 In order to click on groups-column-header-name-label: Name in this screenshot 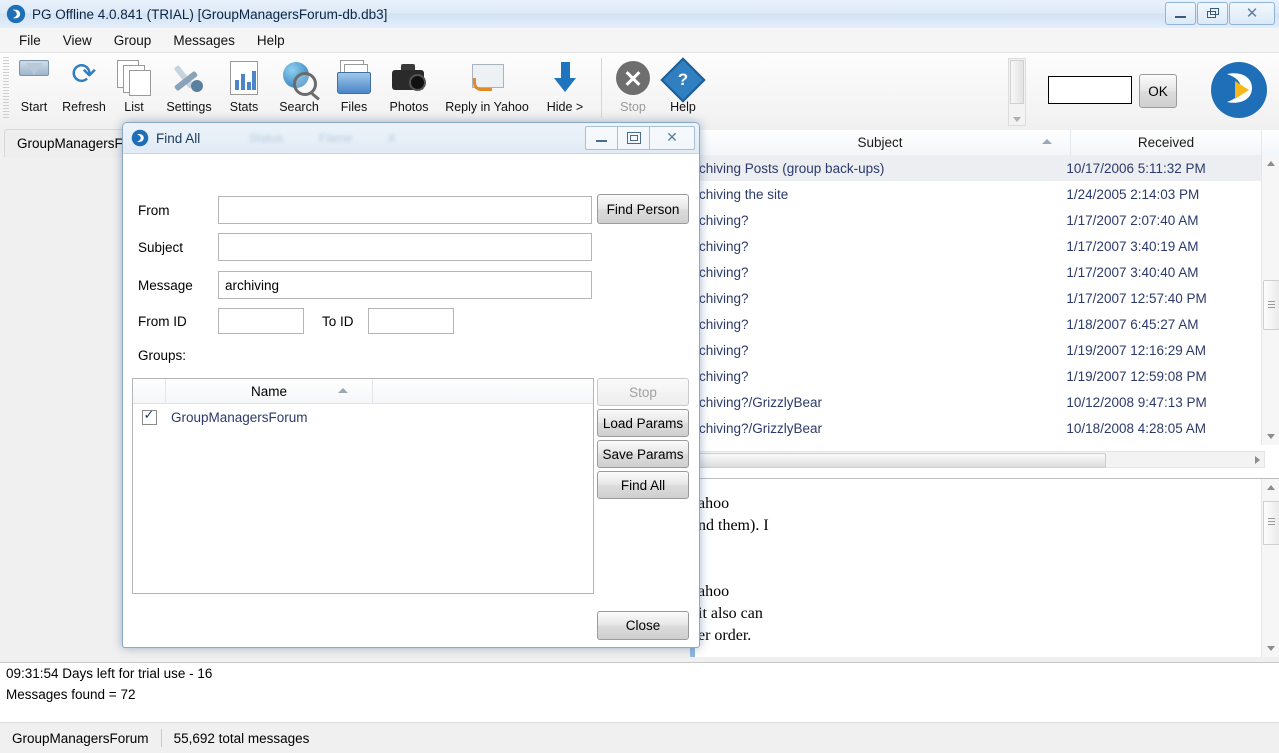, I will do `click(268, 391)`.